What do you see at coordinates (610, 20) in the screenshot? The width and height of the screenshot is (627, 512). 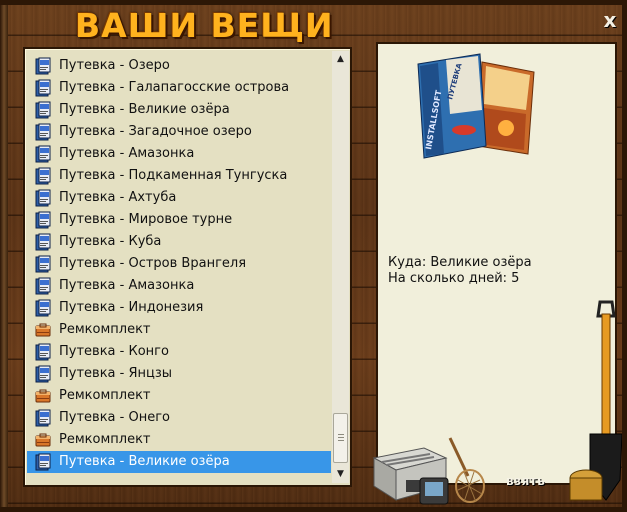 I see `close-icon: x` at bounding box center [610, 20].